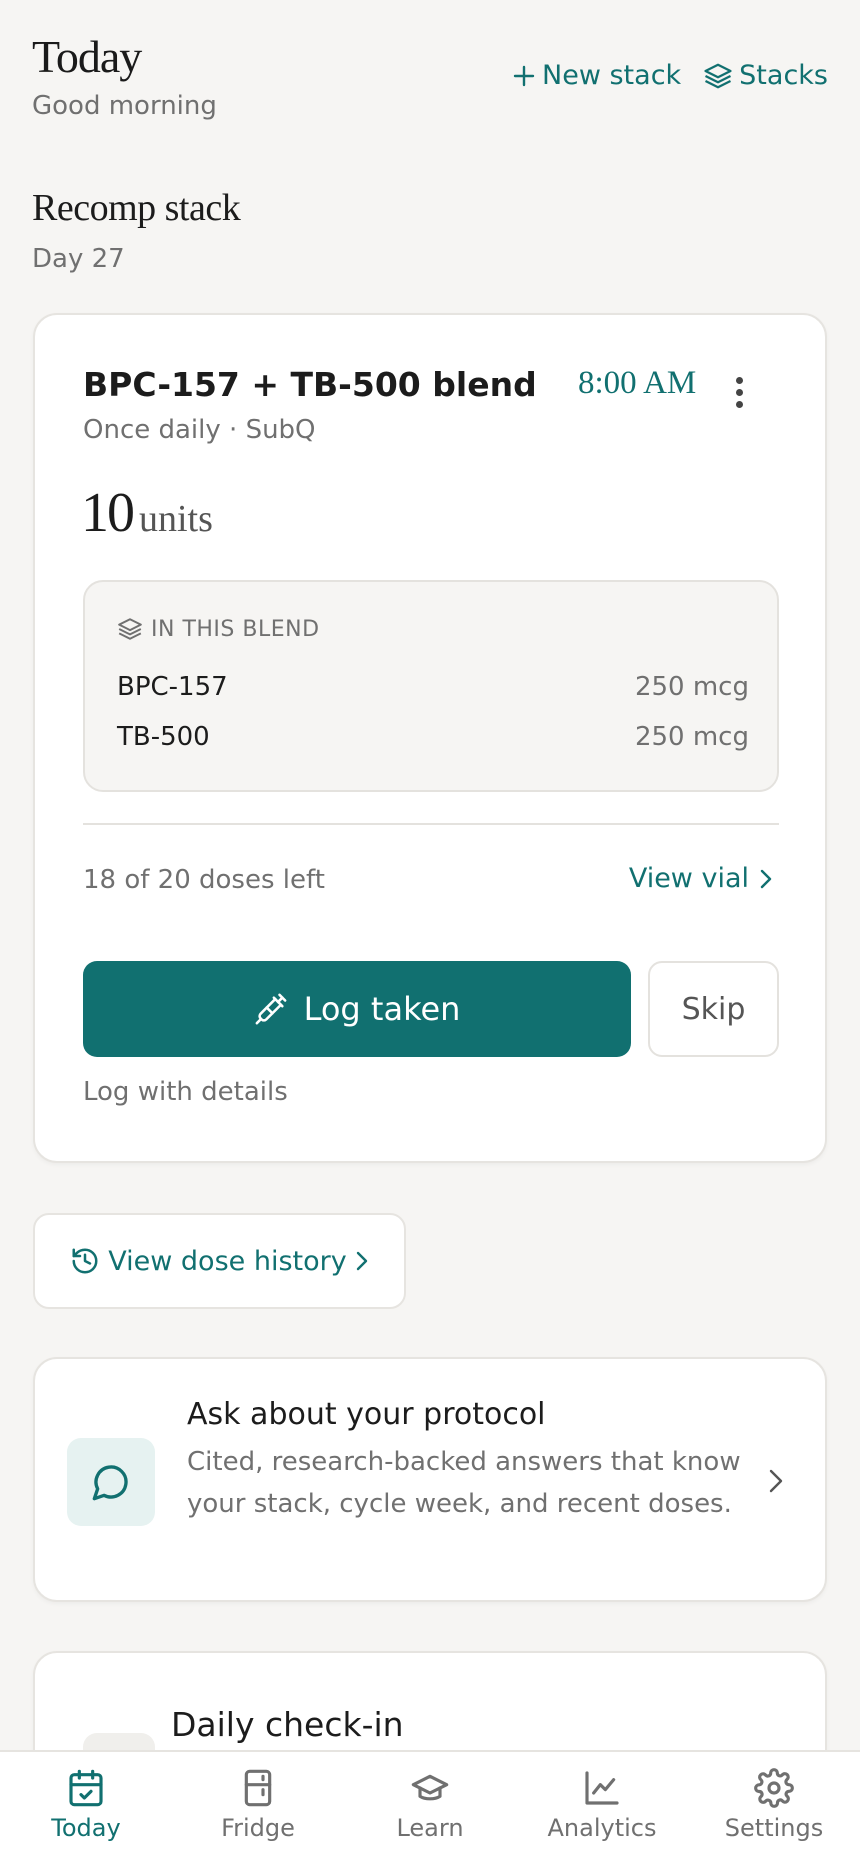 The width and height of the screenshot is (860, 1864). I want to click on nav-item-settings: Settings, so click(774, 1808).